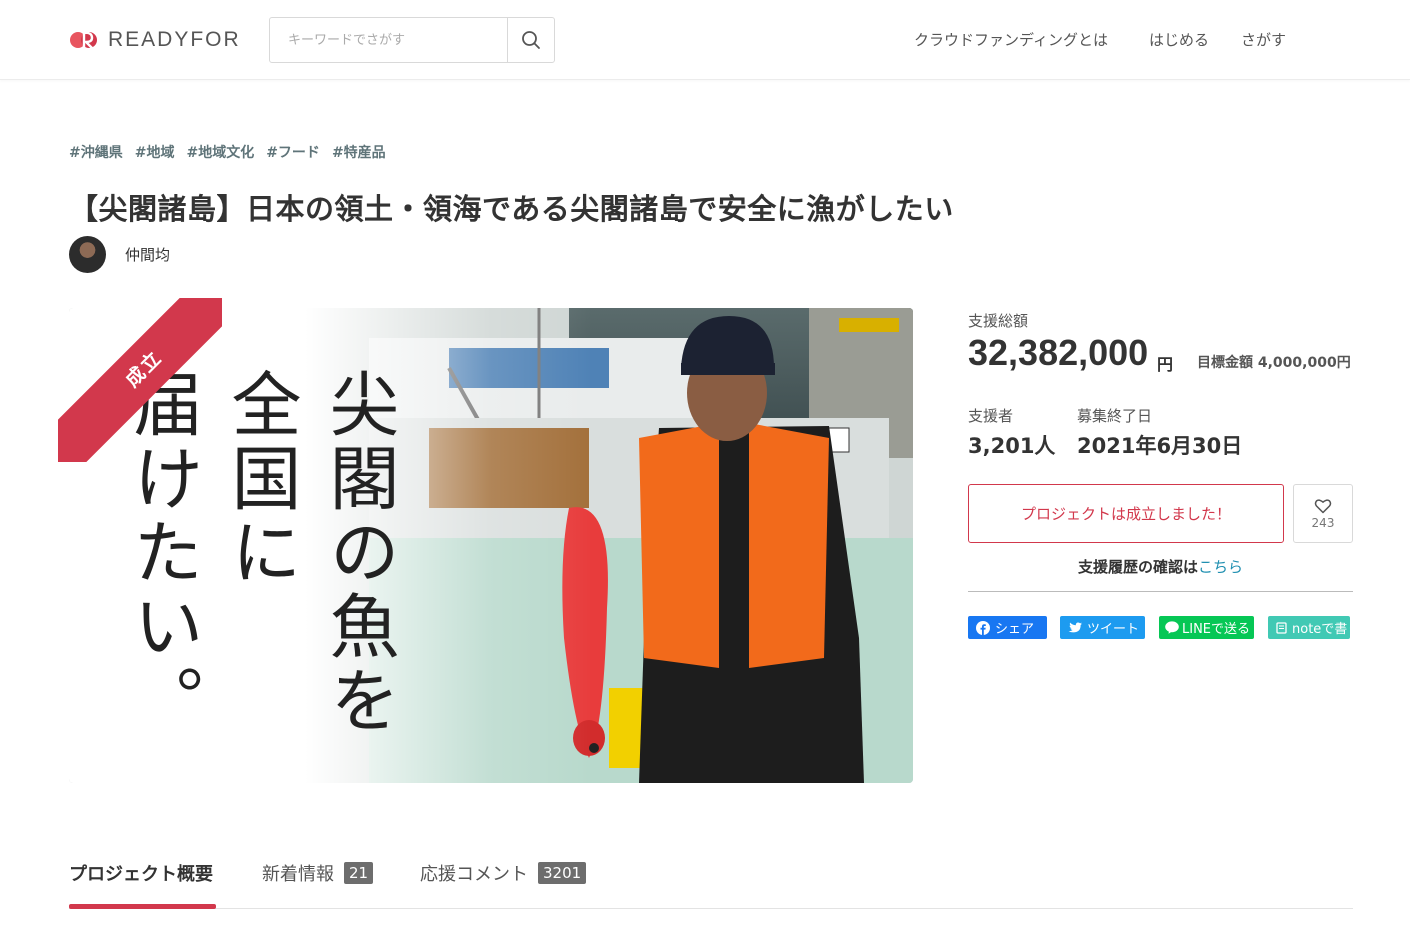 Image resolution: width=1410 pixels, height=946 pixels. Describe the element at coordinates (1179, 39) in the screenshot. I see `nav-start: はじめる` at that location.